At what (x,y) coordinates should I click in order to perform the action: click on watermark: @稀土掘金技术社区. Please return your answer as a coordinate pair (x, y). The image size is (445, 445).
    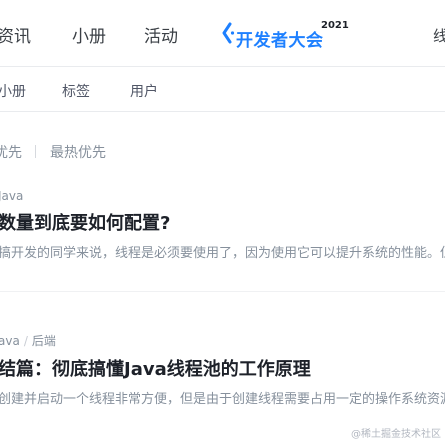
    Looking at the image, I should click on (396, 434).